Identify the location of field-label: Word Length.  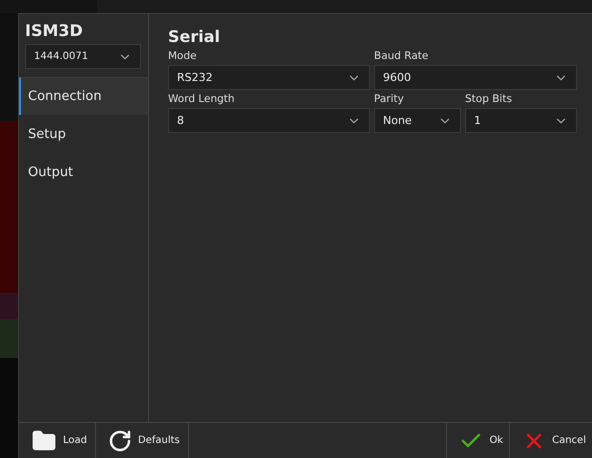
(202, 99).